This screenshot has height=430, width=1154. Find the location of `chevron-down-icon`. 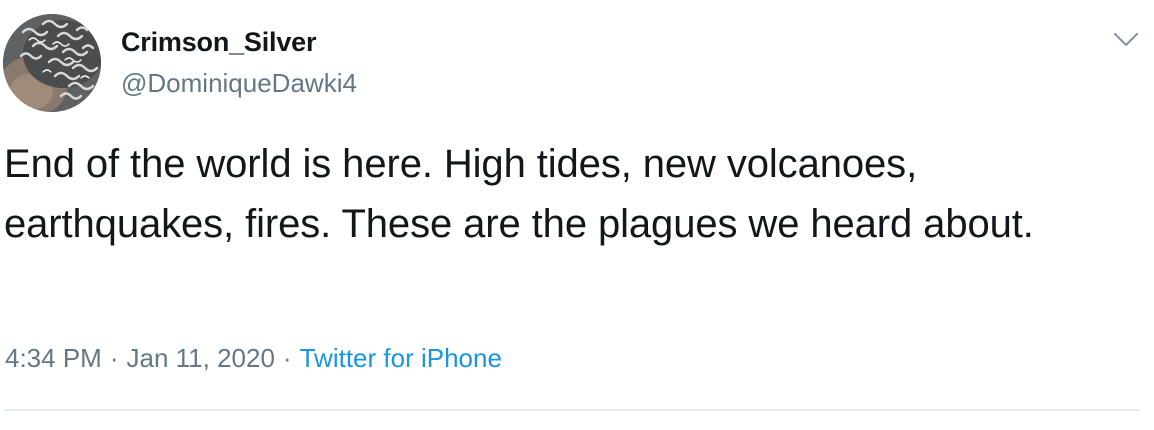

chevron-down-icon is located at coordinates (1126, 39).